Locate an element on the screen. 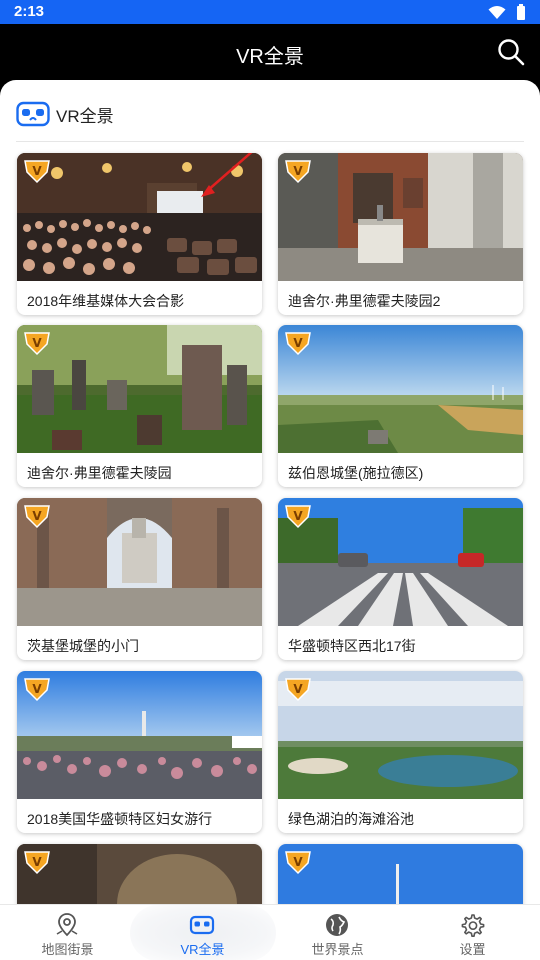 This screenshot has width=540, height=960. section-header: VR全景 is located at coordinates (65, 114).